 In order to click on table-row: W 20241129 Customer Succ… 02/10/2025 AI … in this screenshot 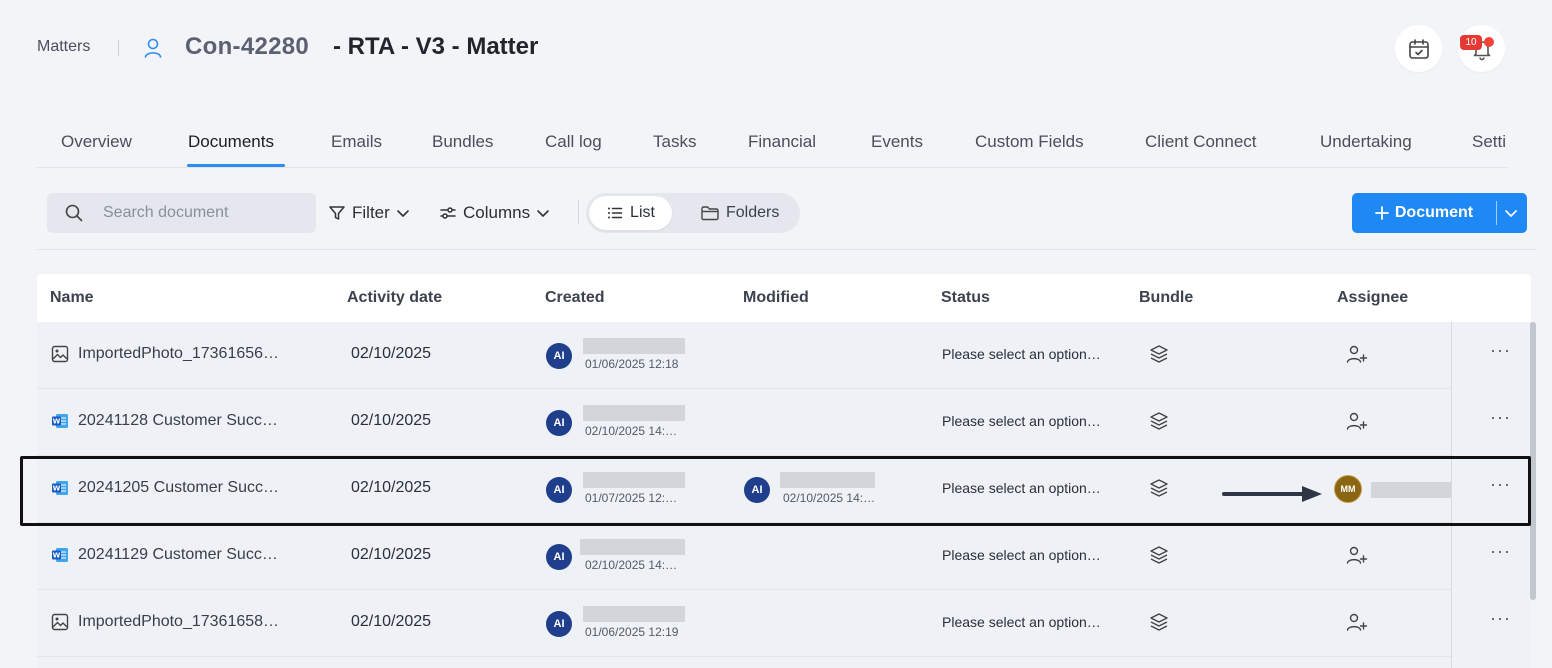, I will do `click(744, 556)`.